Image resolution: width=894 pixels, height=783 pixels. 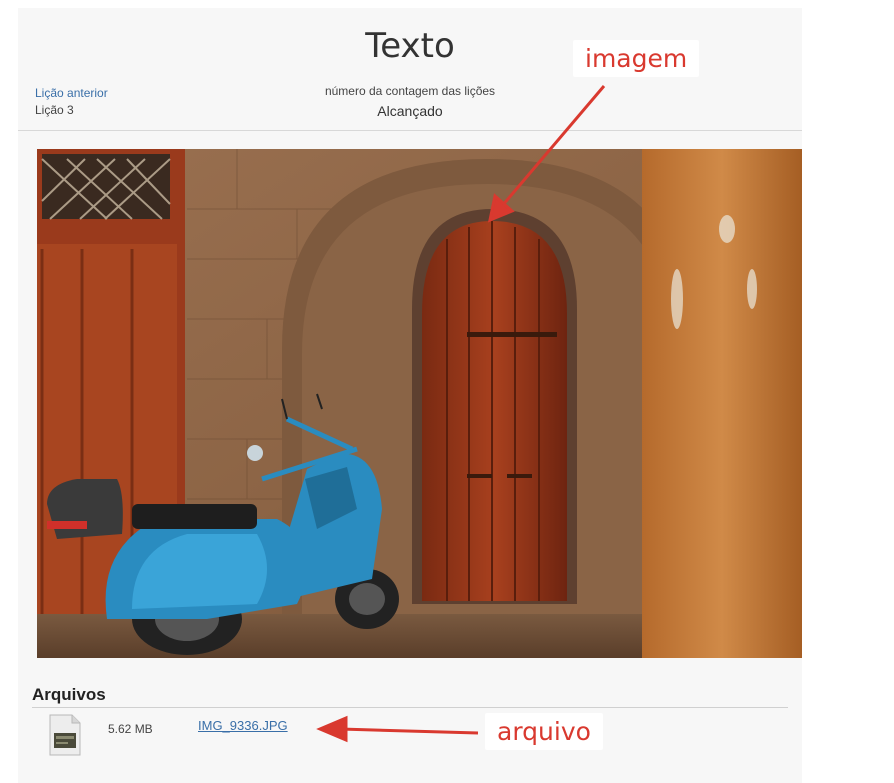 I want to click on files-section-title: Arquivos, so click(x=69, y=694).